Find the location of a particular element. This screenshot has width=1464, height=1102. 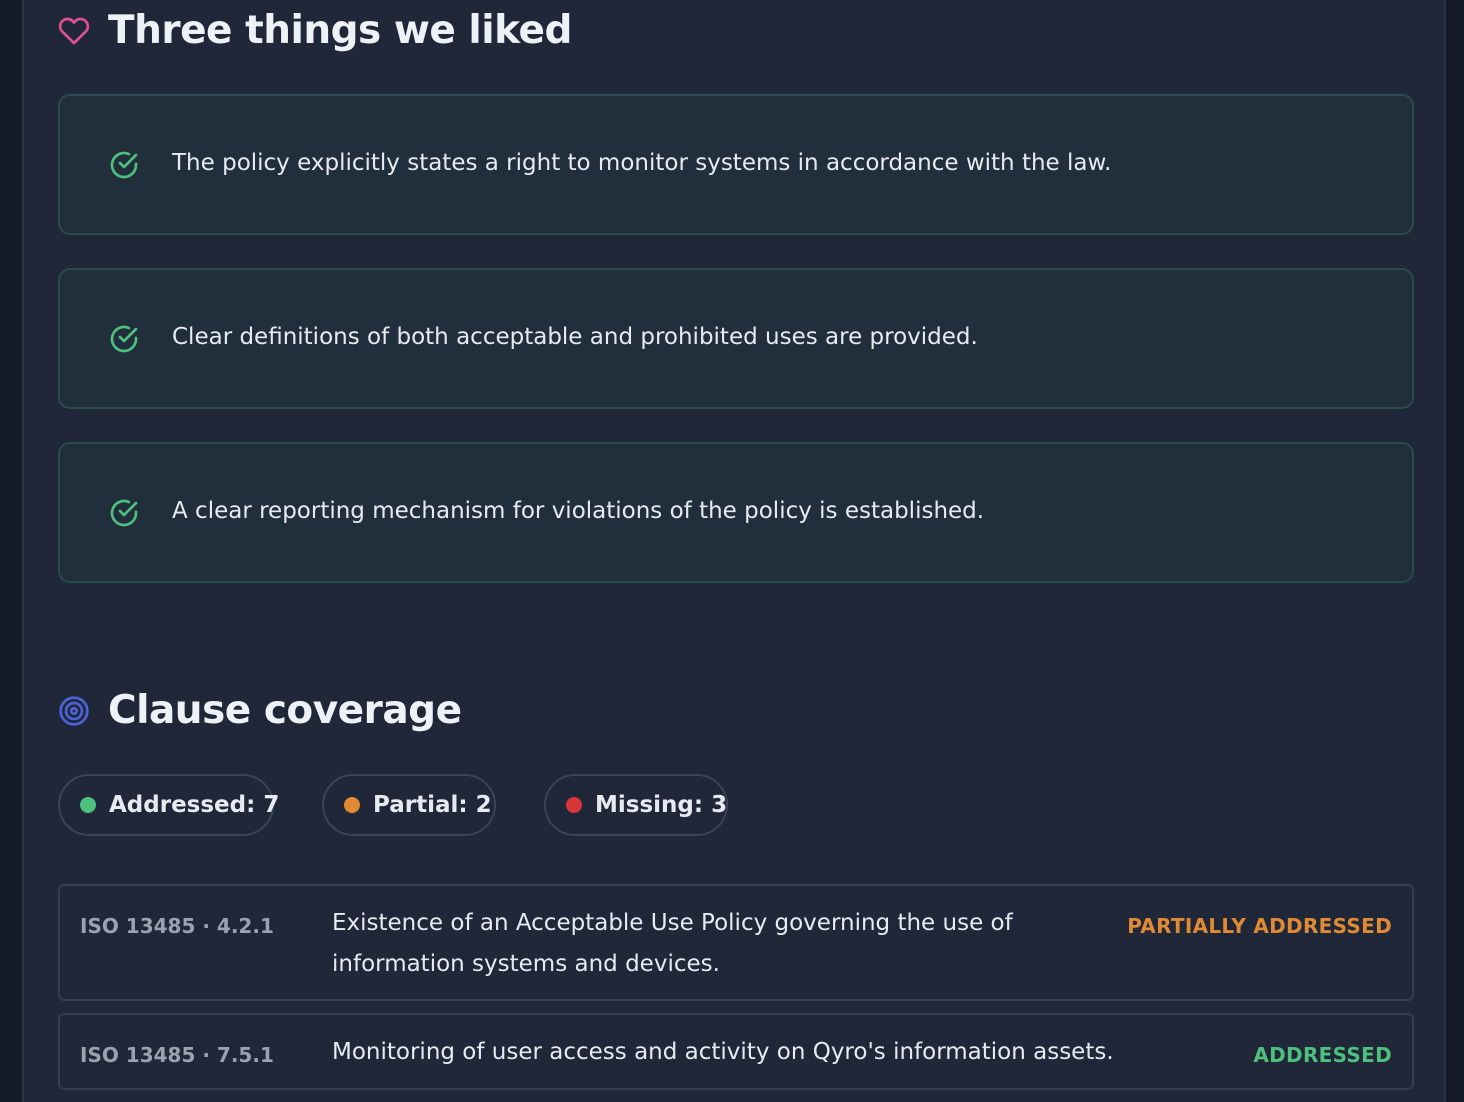

liked-section-title: Three things we liked is located at coordinates (315, 30).